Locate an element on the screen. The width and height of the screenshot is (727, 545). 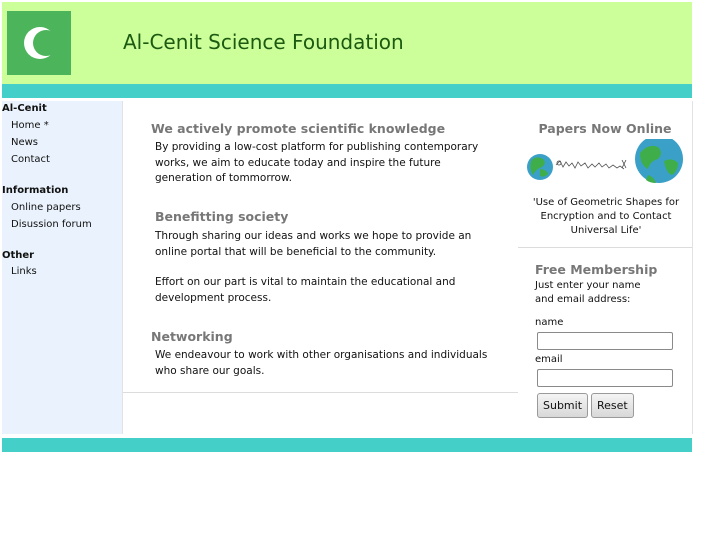
section-title-networking: Networking is located at coordinates (192, 336).